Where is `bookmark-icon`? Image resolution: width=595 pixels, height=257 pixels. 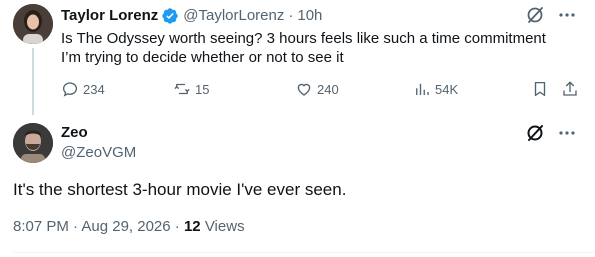
bookmark-icon is located at coordinates (540, 89).